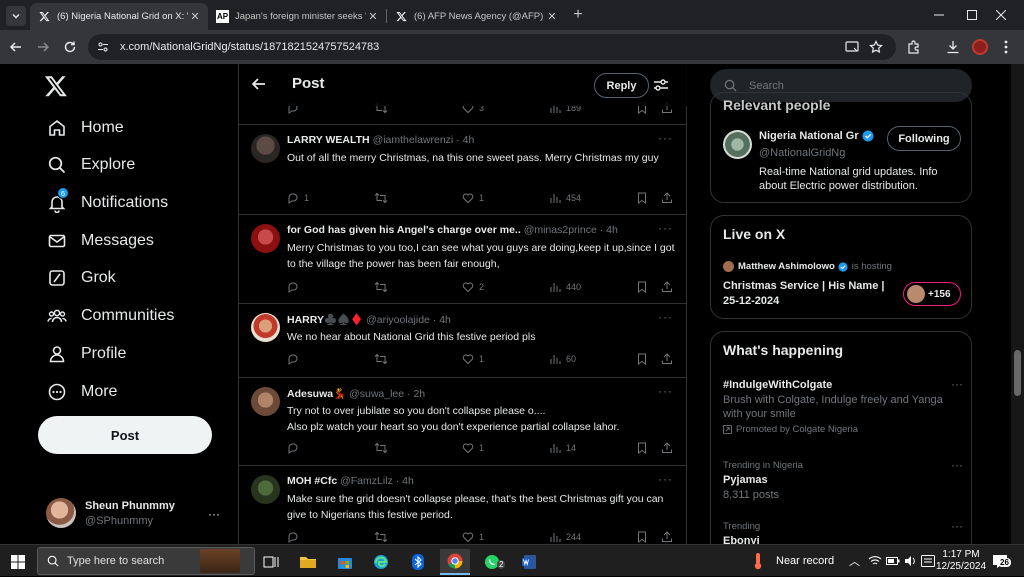 The image size is (1024, 577). What do you see at coordinates (328, 140) in the screenshot?
I see `display-name: LARRY WEALTH` at bounding box center [328, 140].